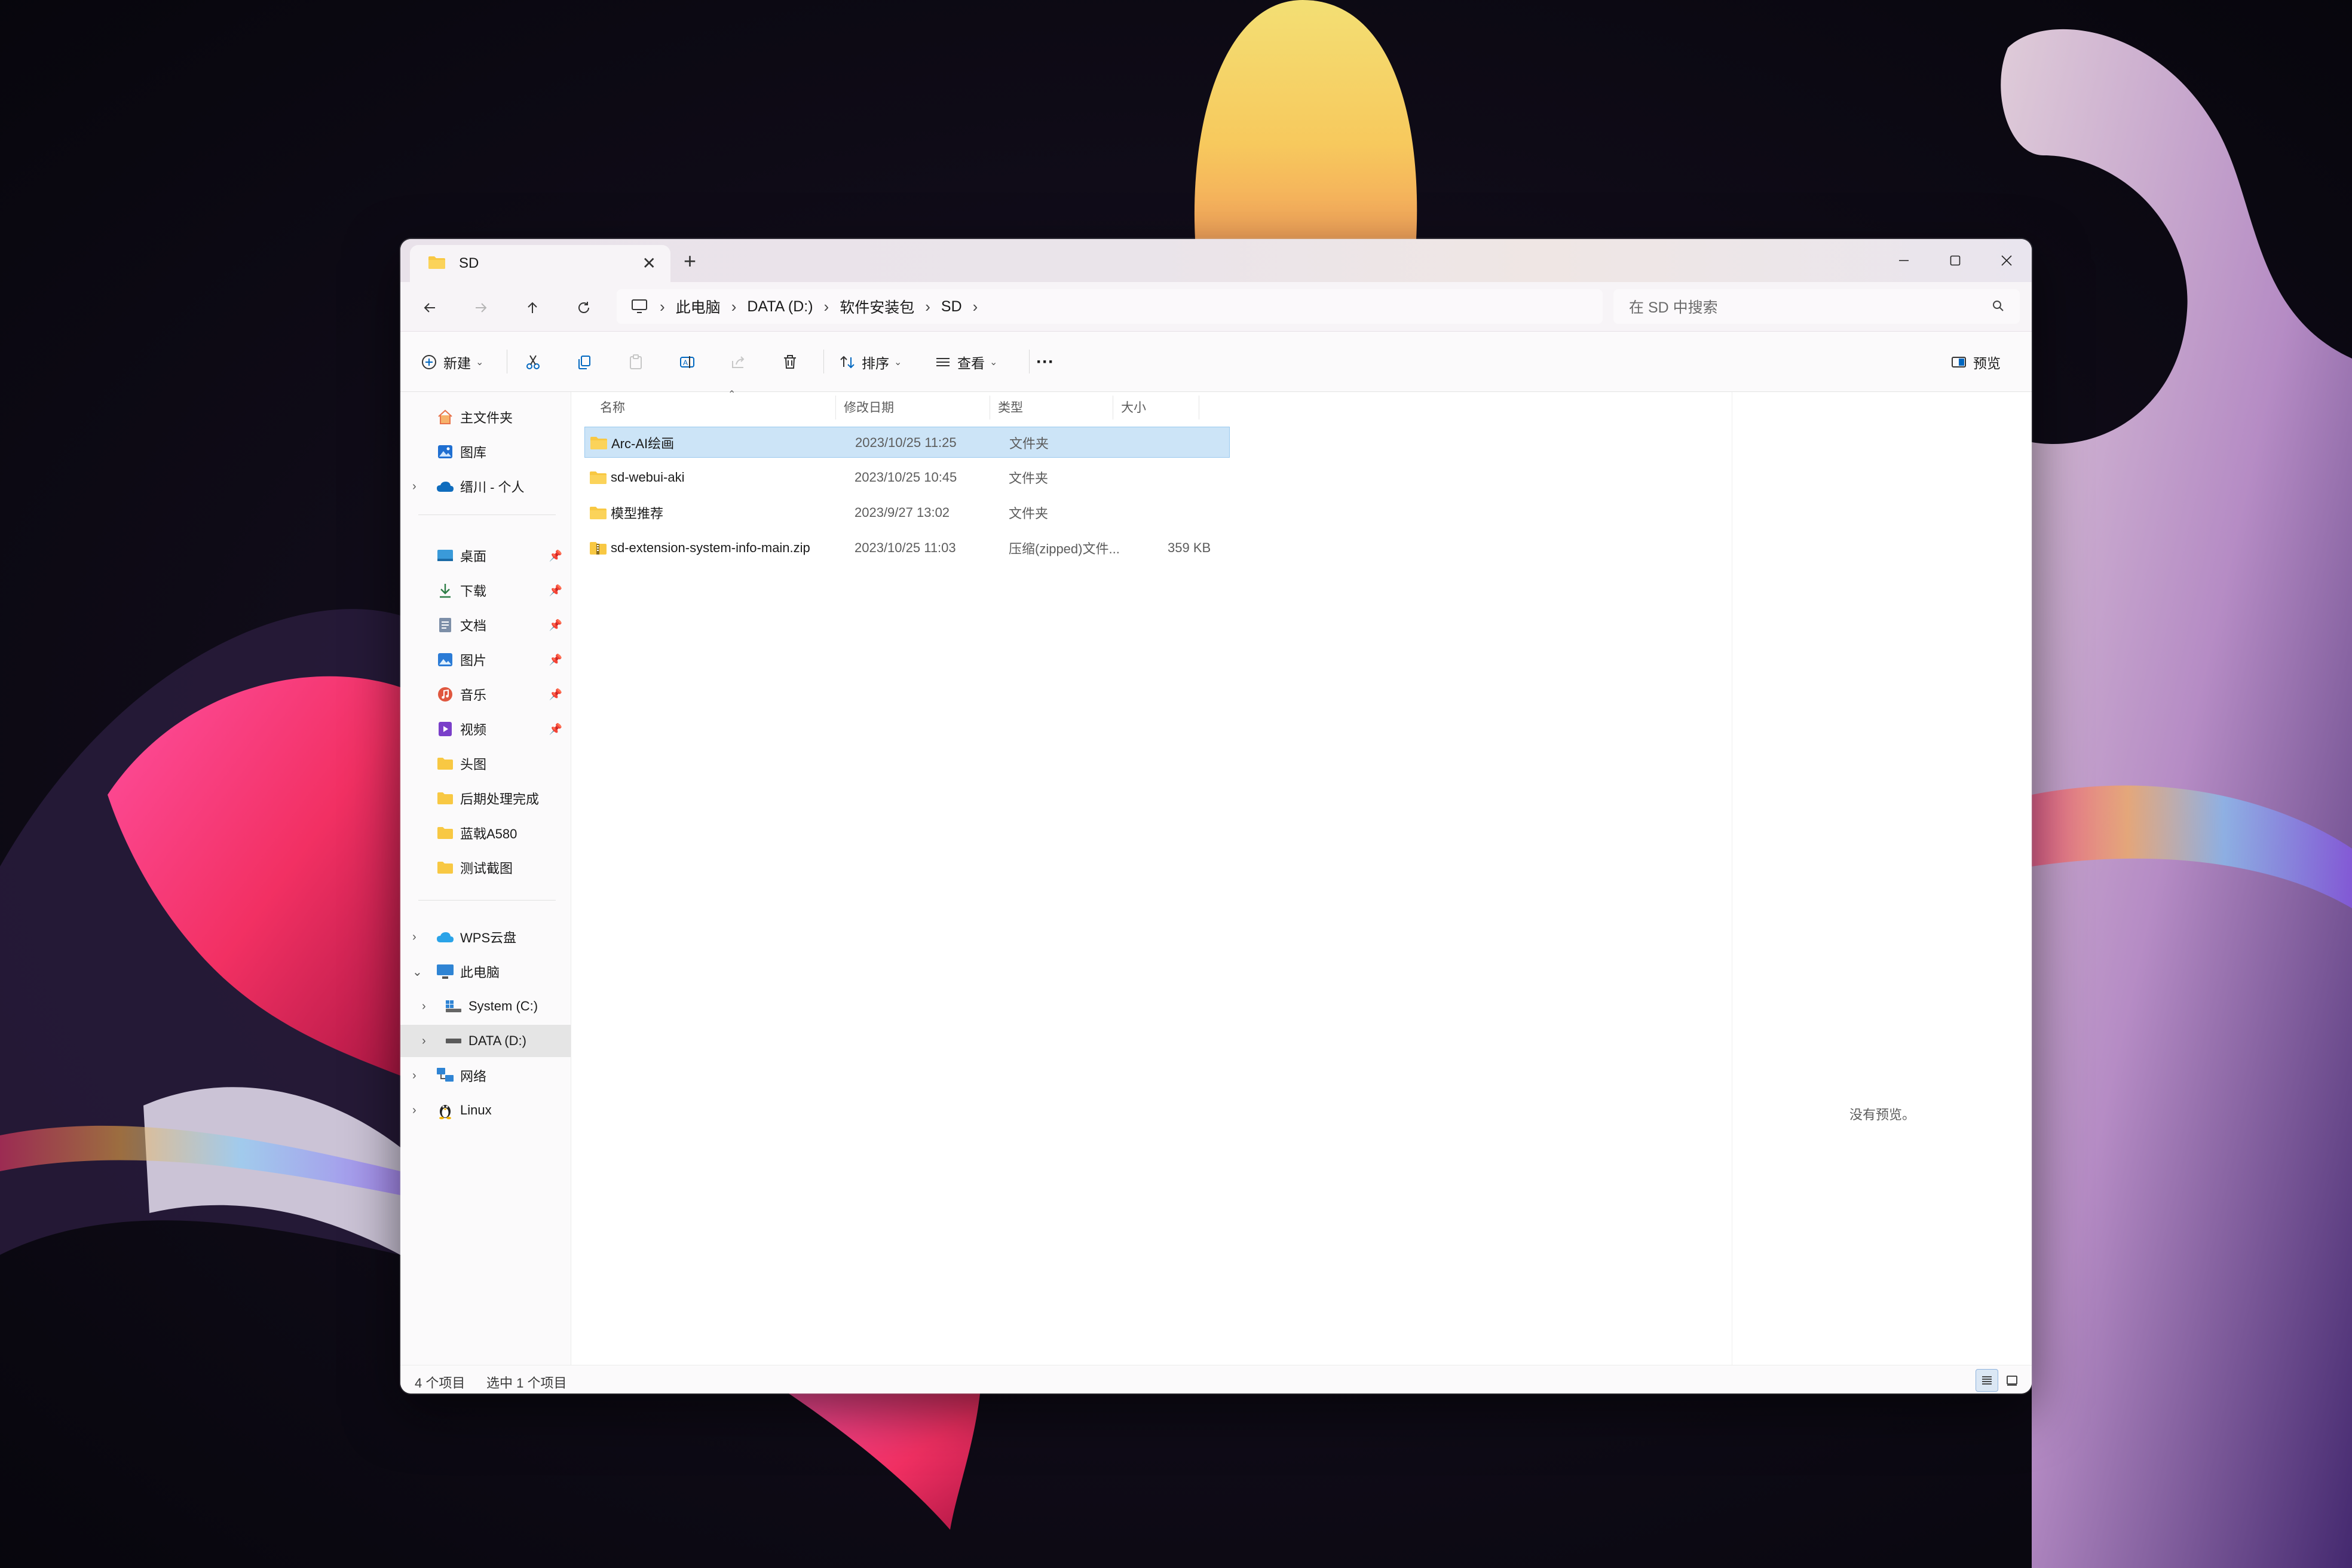 The image size is (2352, 1568). What do you see at coordinates (2012, 1380) in the screenshot?
I see `large-icons-view-button` at bounding box center [2012, 1380].